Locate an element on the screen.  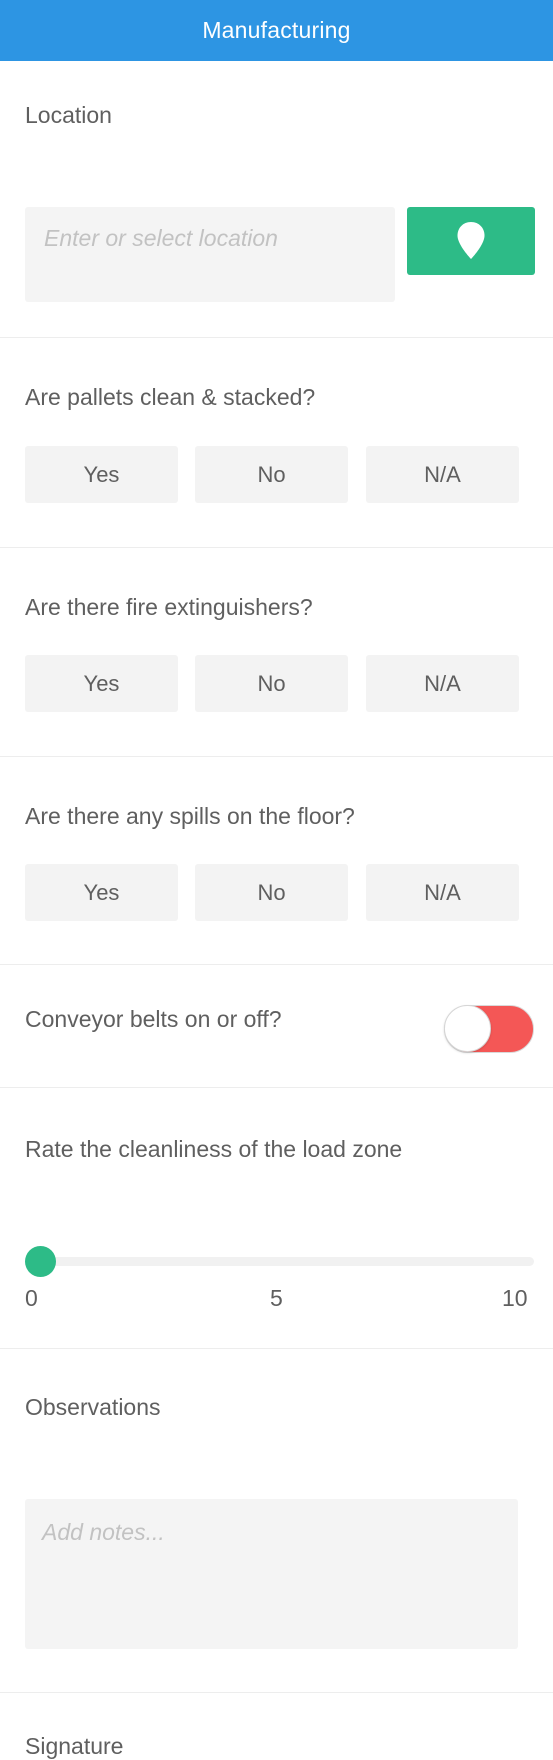
page-title: Manufacturing is located at coordinates (276, 30).